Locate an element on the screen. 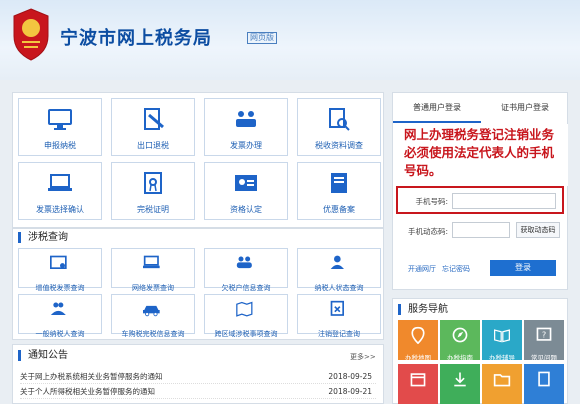 Image resolution: width=580 pixels, height=404 pixels. query-tile: 车购税完税信息查询 is located at coordinates (153, 316).